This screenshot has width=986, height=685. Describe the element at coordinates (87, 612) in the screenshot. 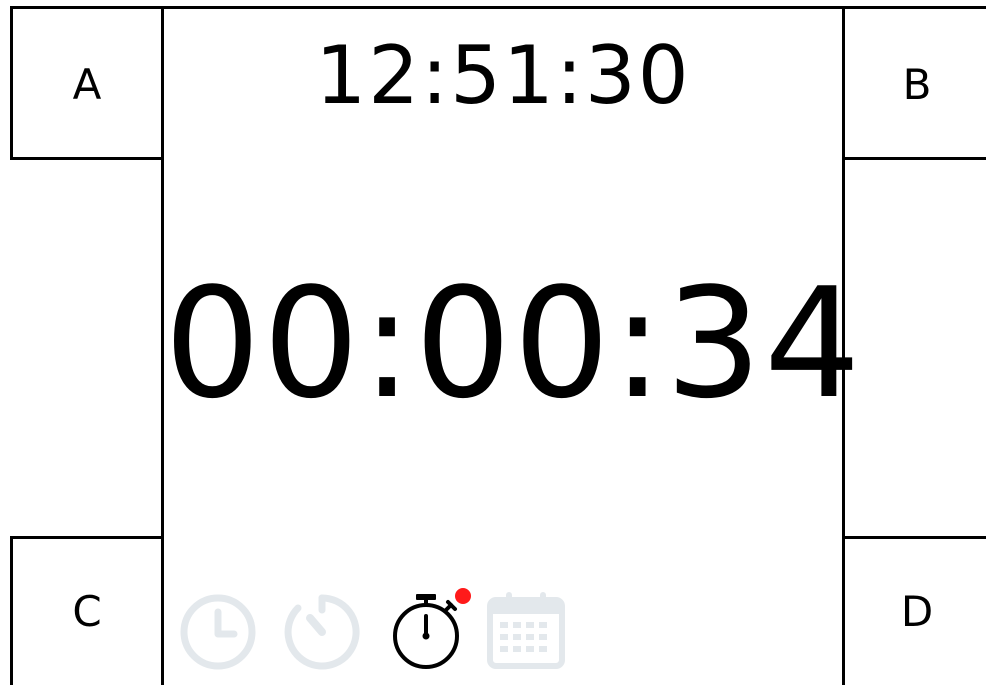

I see `corner-button-c: C` at that location.